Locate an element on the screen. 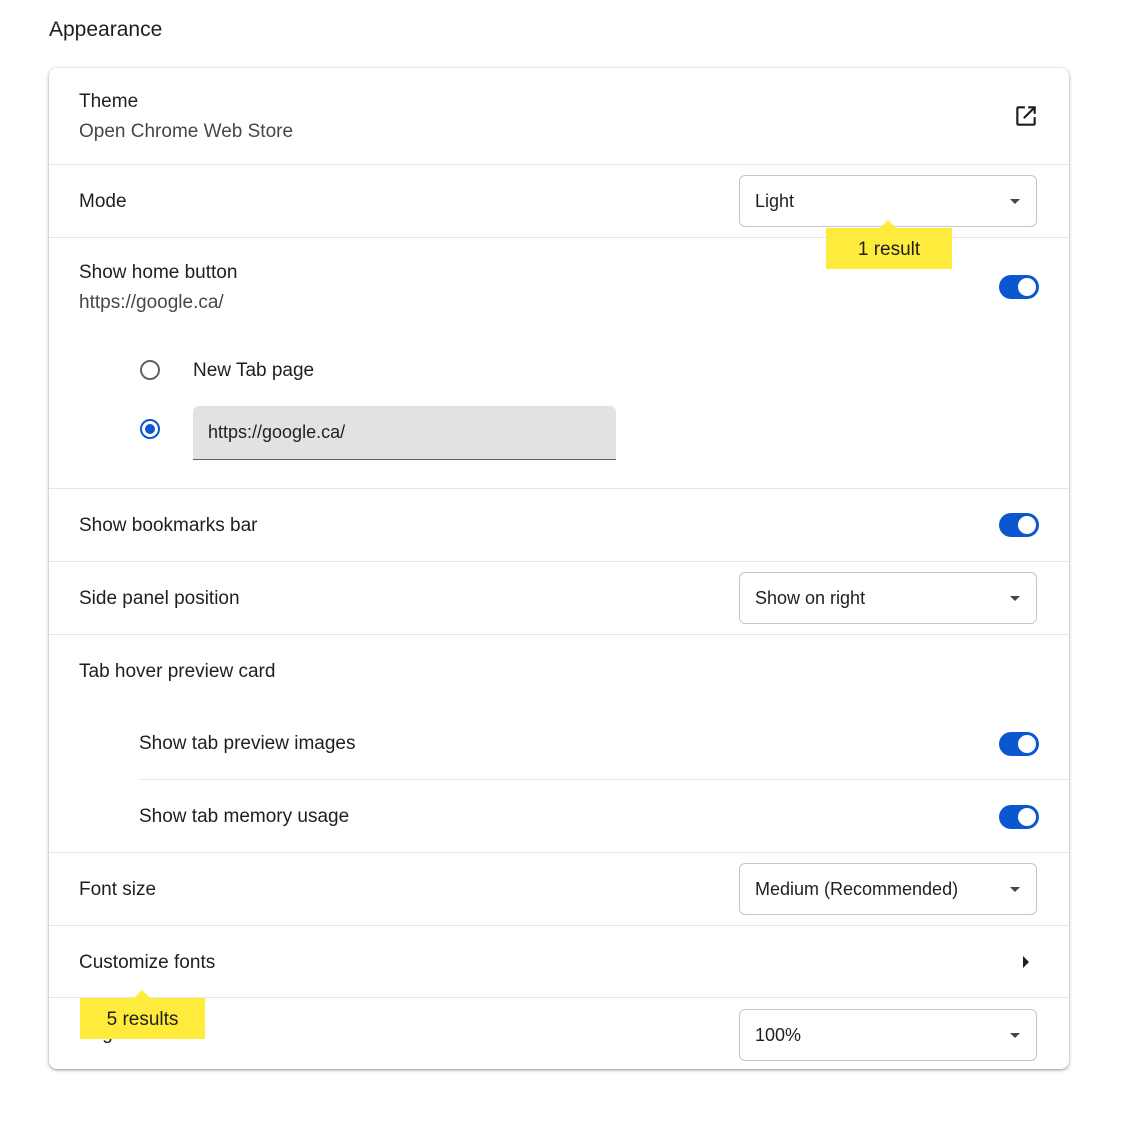 The image size is (1137, 1128). arrow-right-icon is located at coordinates (1026, 962).